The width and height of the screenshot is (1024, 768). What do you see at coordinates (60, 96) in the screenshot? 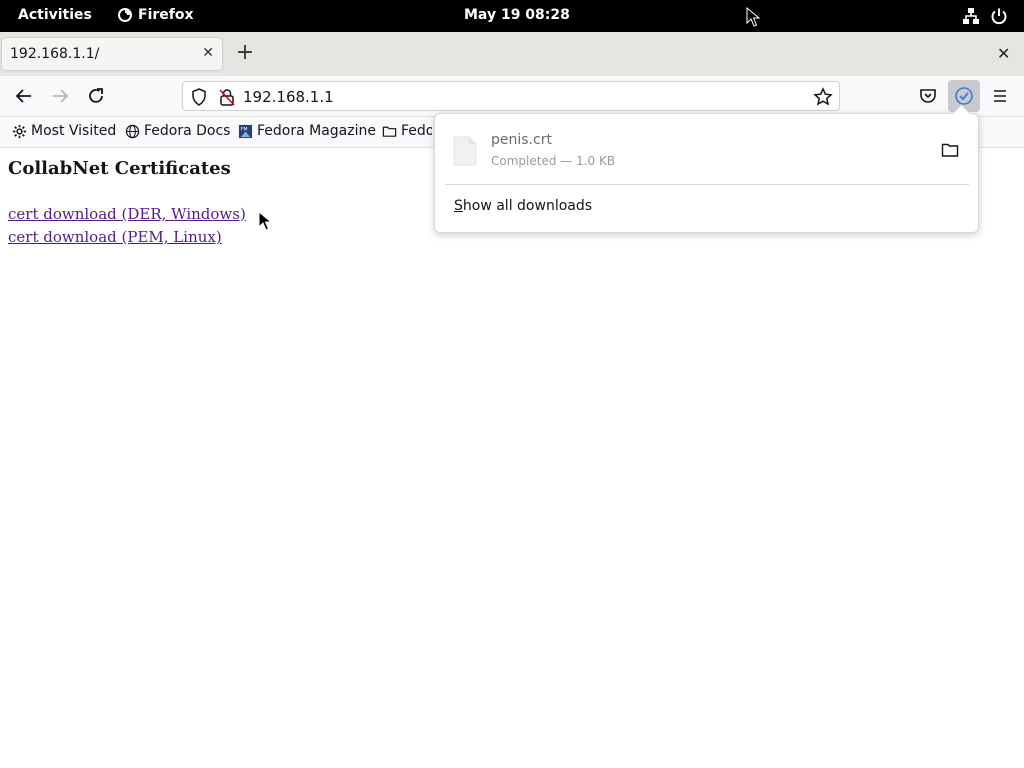
I see `forward-icon` at bounding box center [60, 96].